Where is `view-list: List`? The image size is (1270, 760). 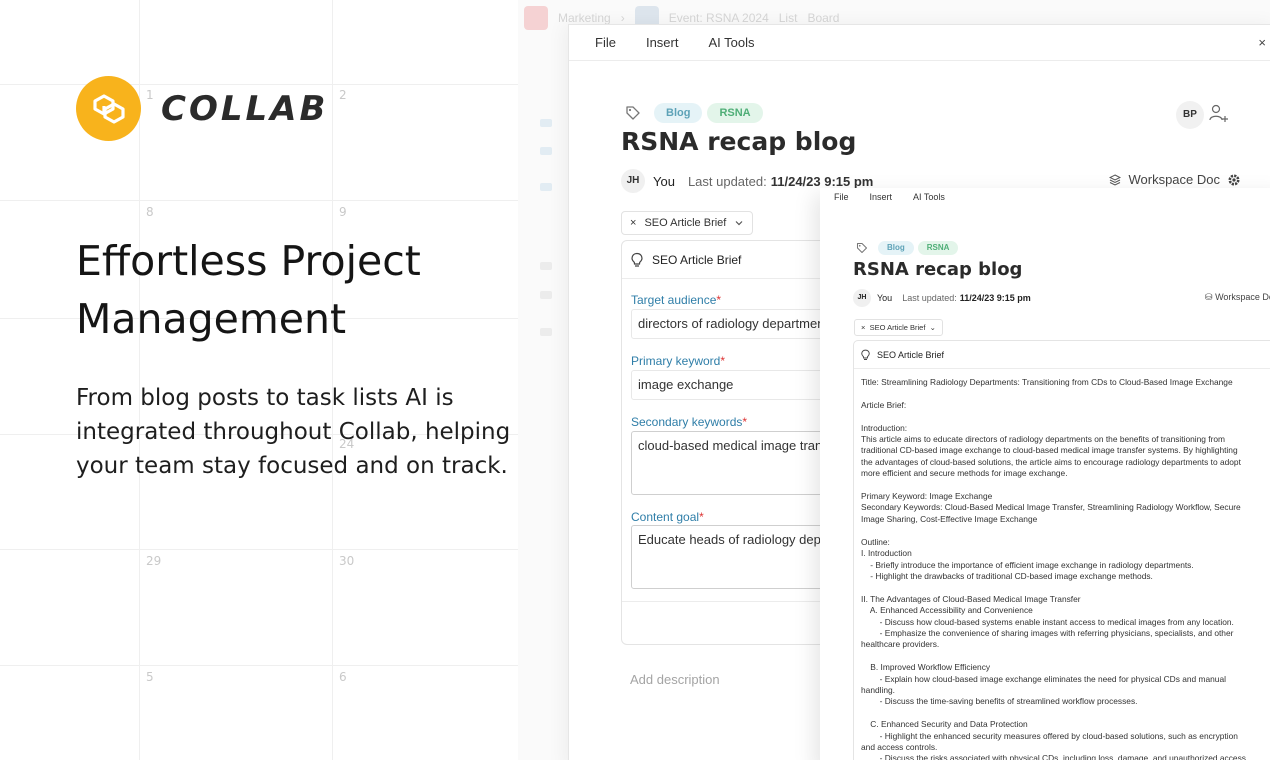 view-list: List is located at coordinates (788, 18).